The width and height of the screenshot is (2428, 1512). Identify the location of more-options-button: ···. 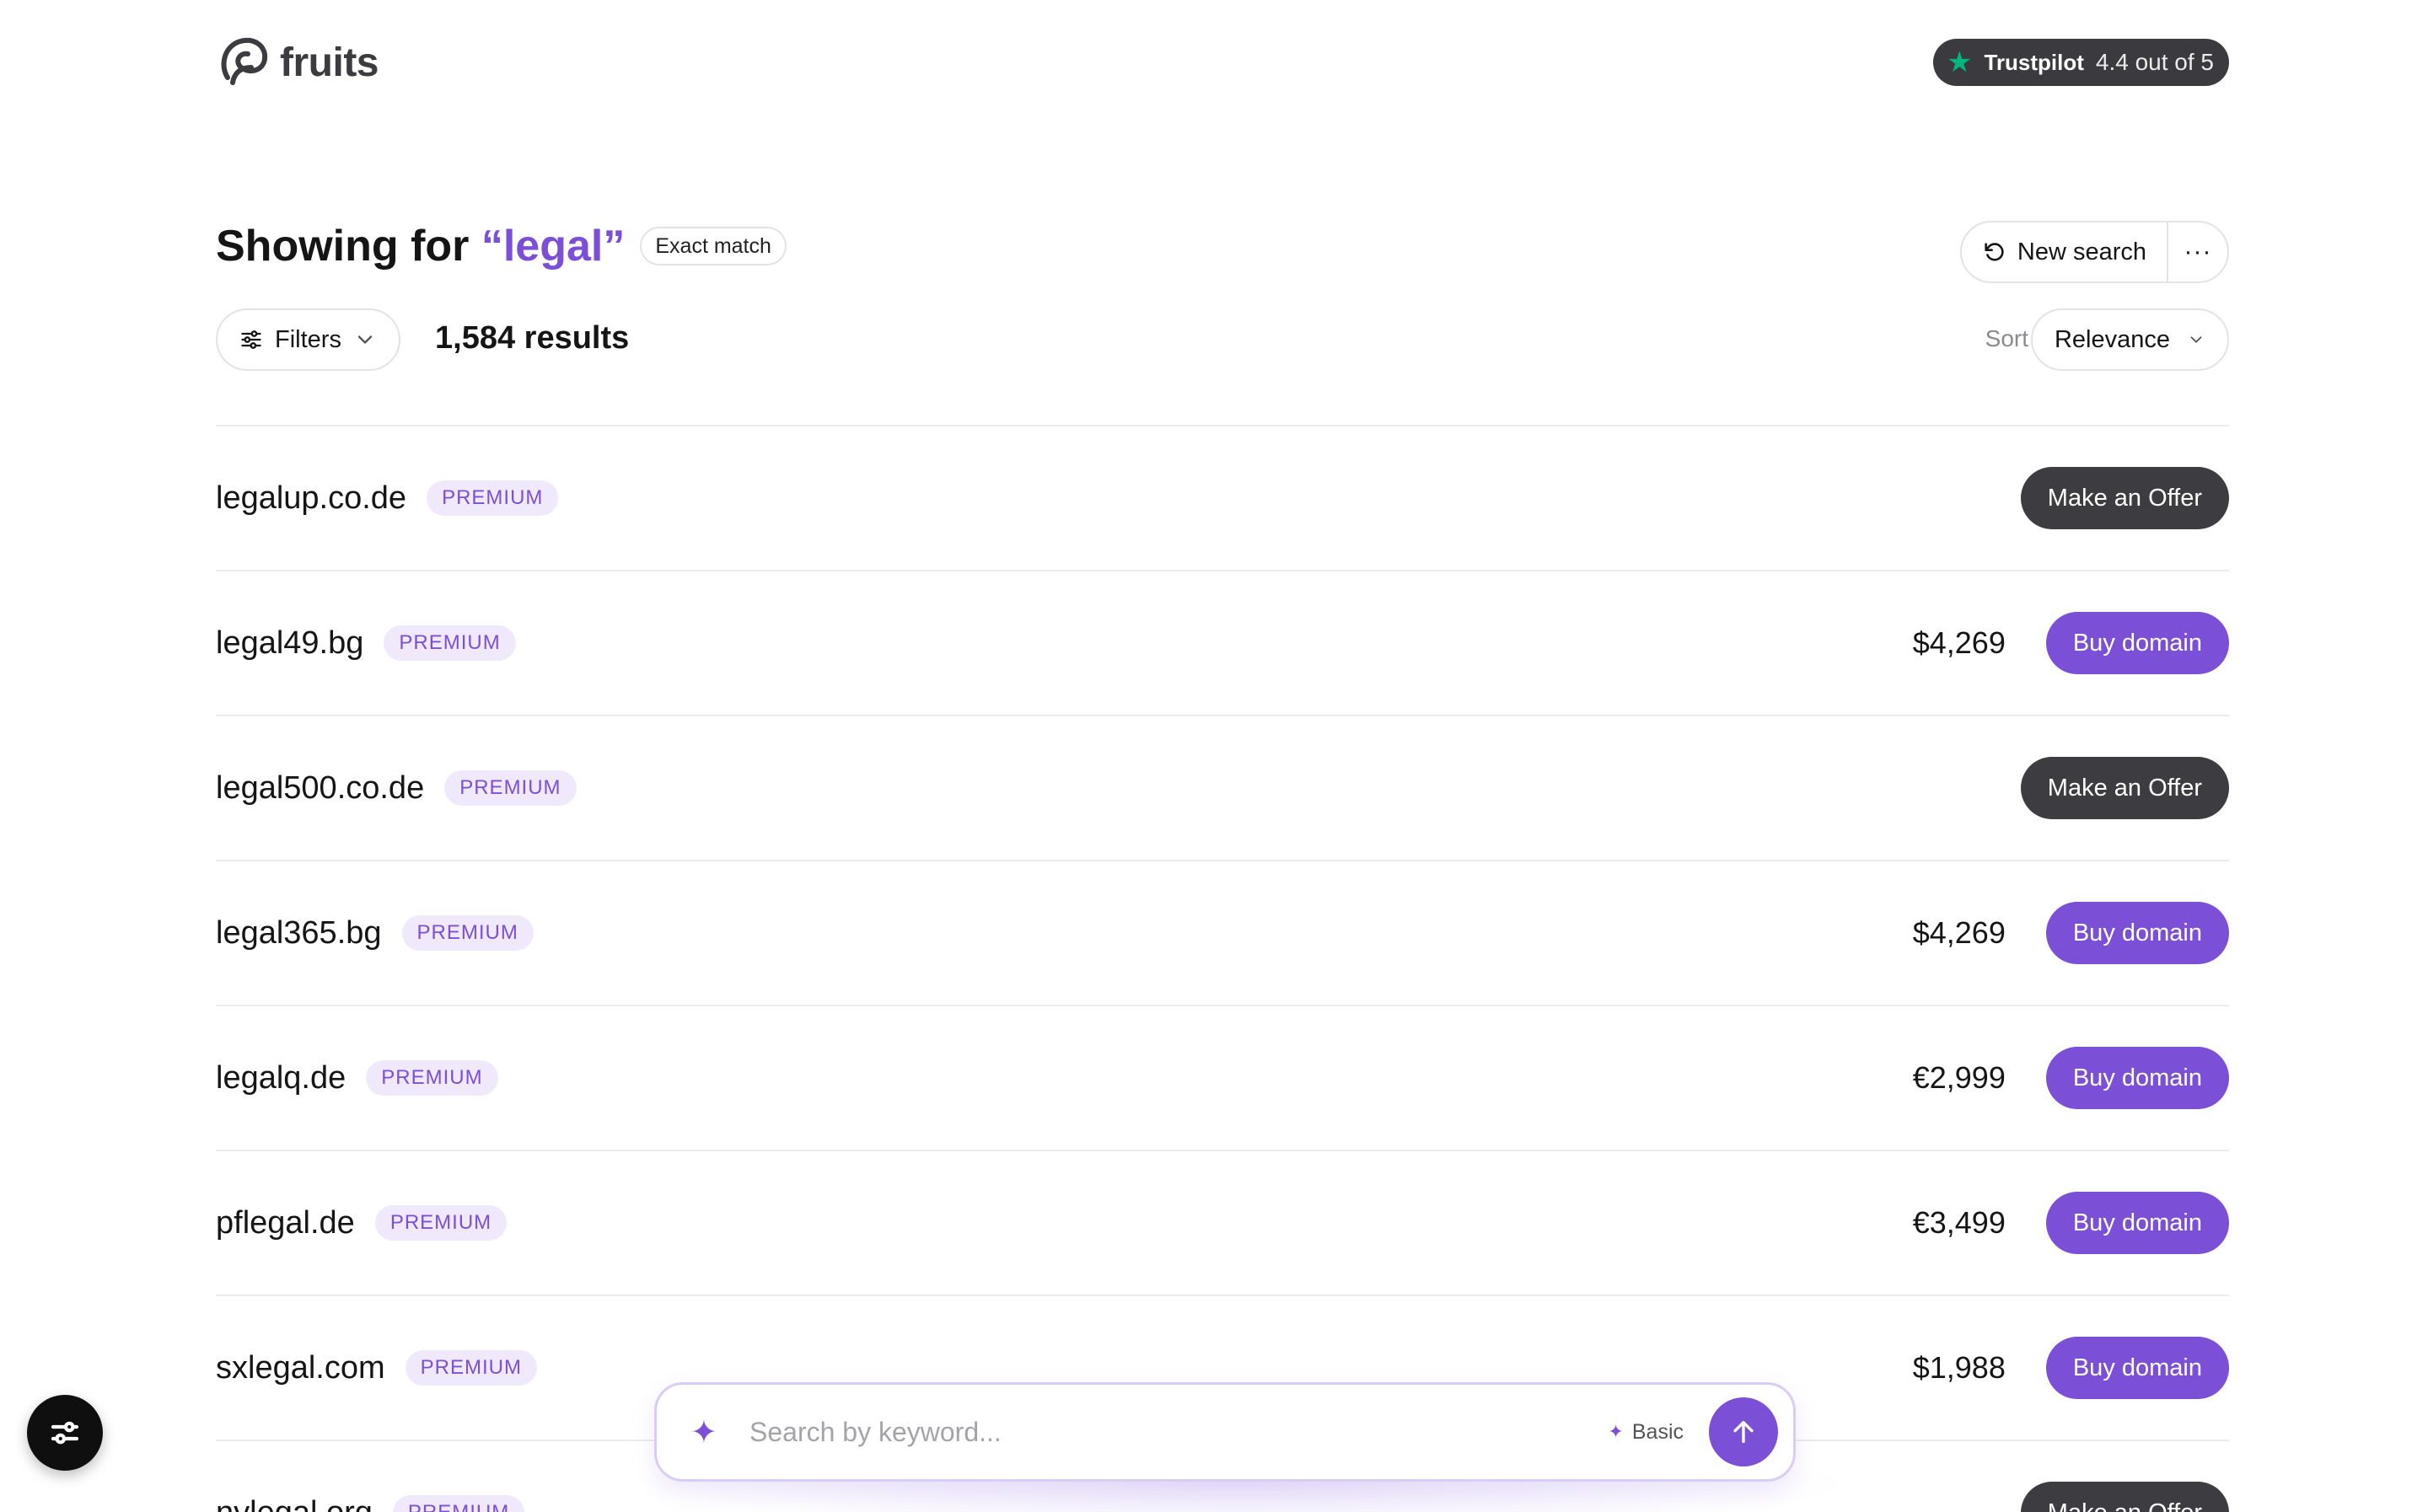
(2197, 252).